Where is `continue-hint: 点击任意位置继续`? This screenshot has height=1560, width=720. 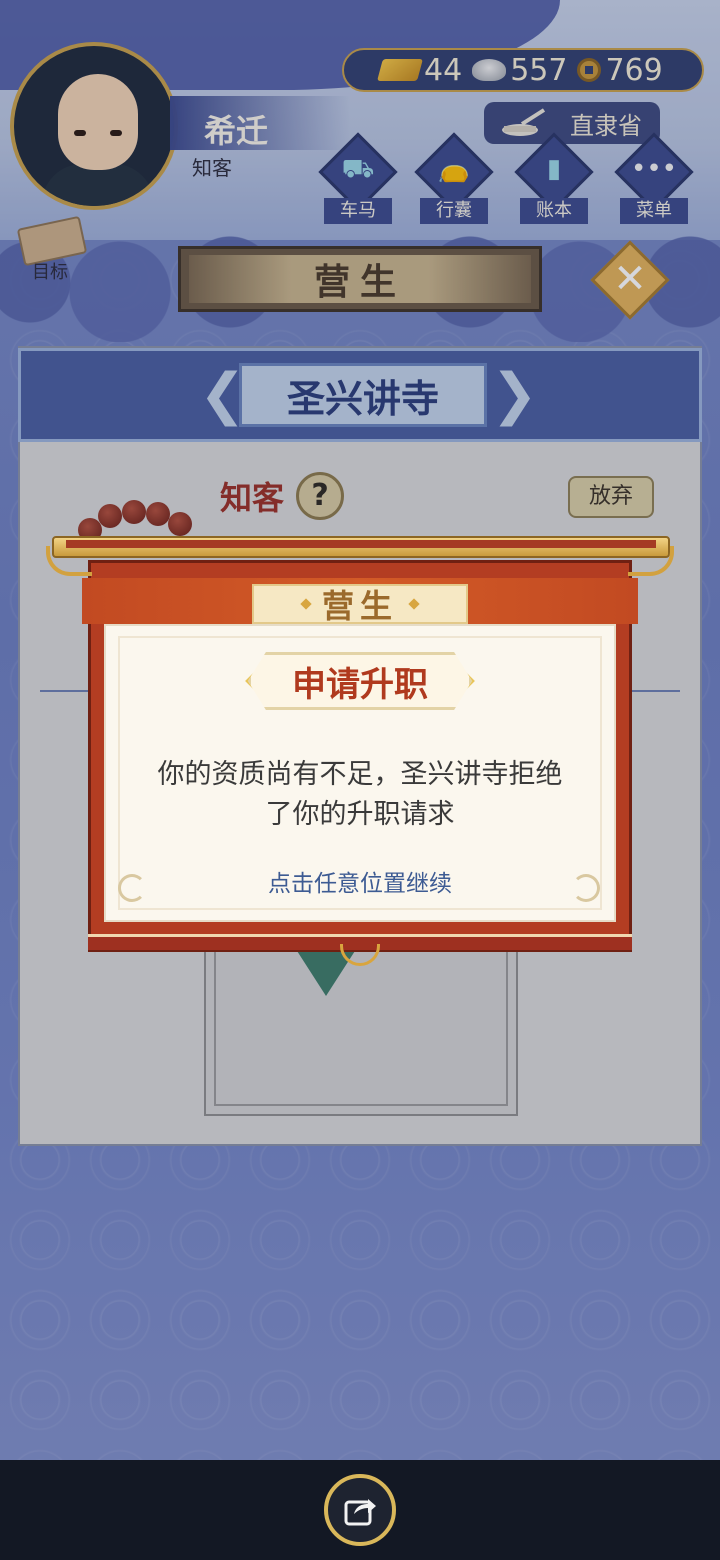 continue-hint: 点击任意位置继续 is located at coordinates (360, 881).